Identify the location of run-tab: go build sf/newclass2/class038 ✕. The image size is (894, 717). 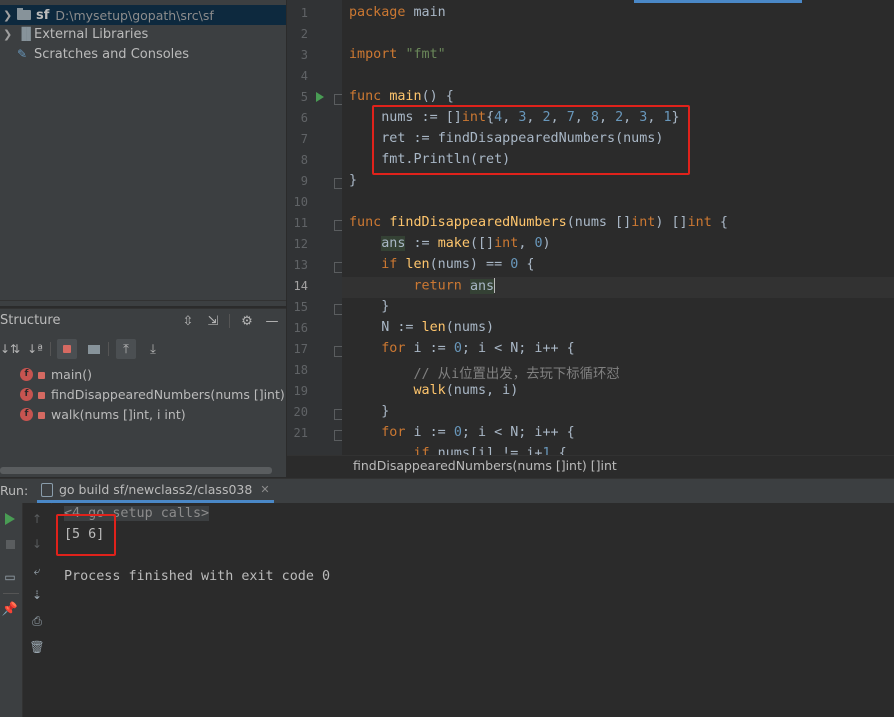
(155, 491).